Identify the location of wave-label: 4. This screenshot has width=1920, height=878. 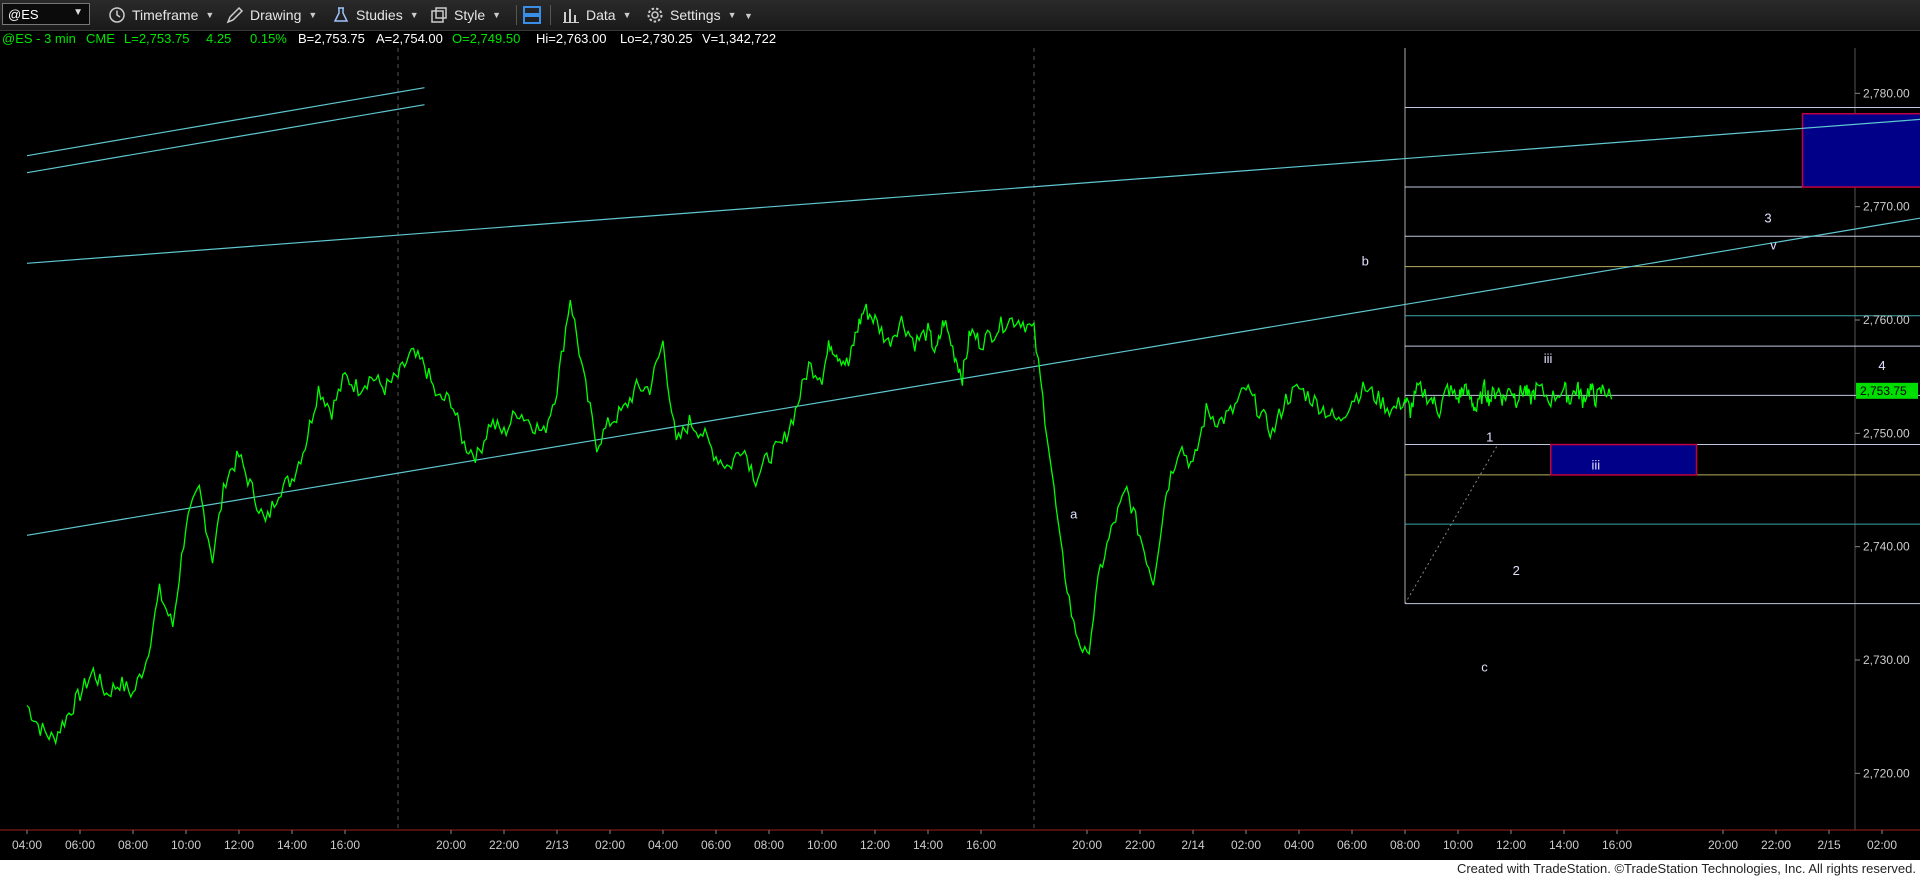
(1881, 365).